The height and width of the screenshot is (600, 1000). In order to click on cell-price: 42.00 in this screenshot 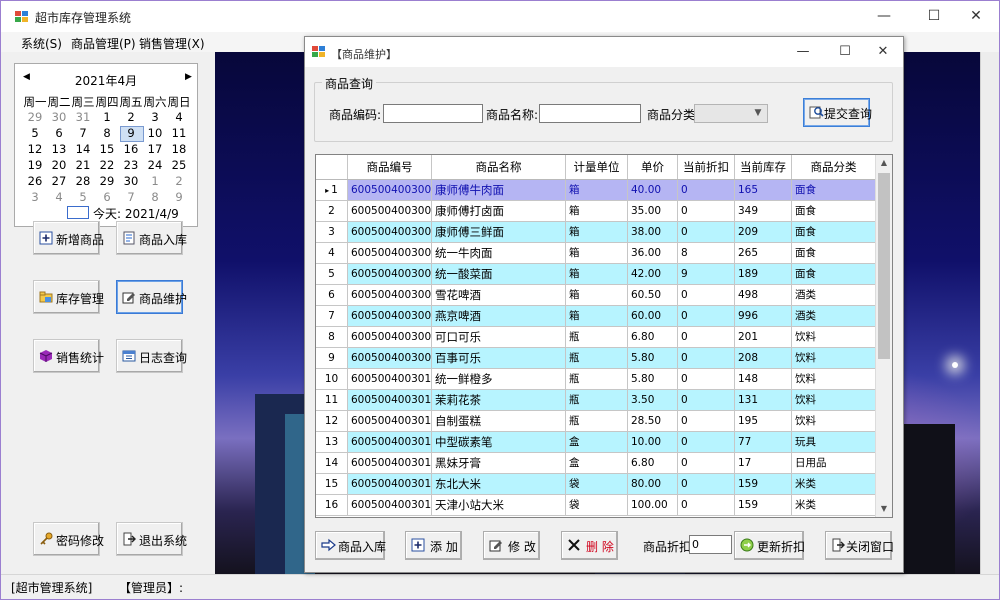, I will do `click(653, 274)`.